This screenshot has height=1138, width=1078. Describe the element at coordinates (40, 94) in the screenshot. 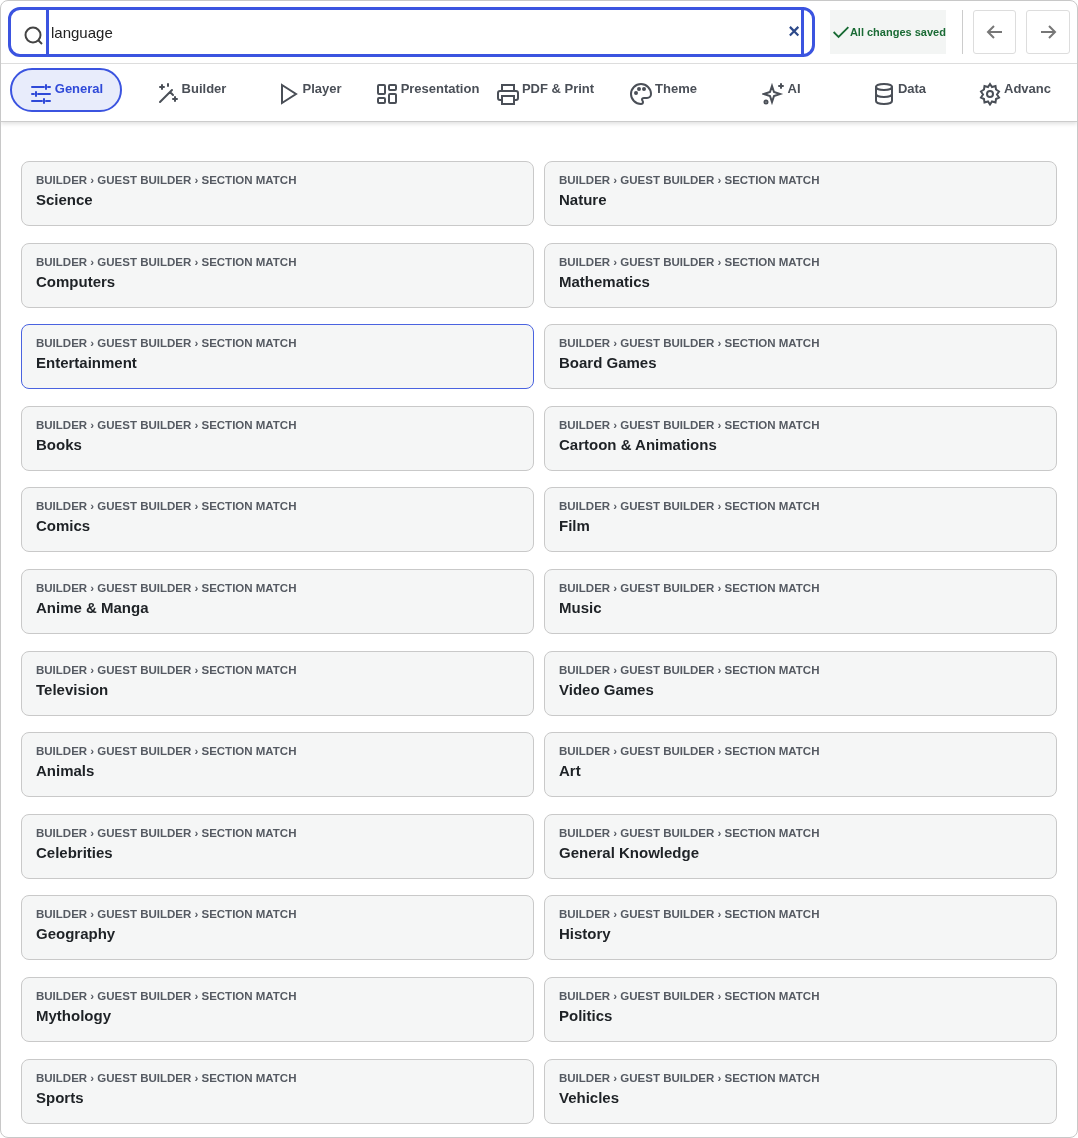

I see `sliders-icon` at that location.